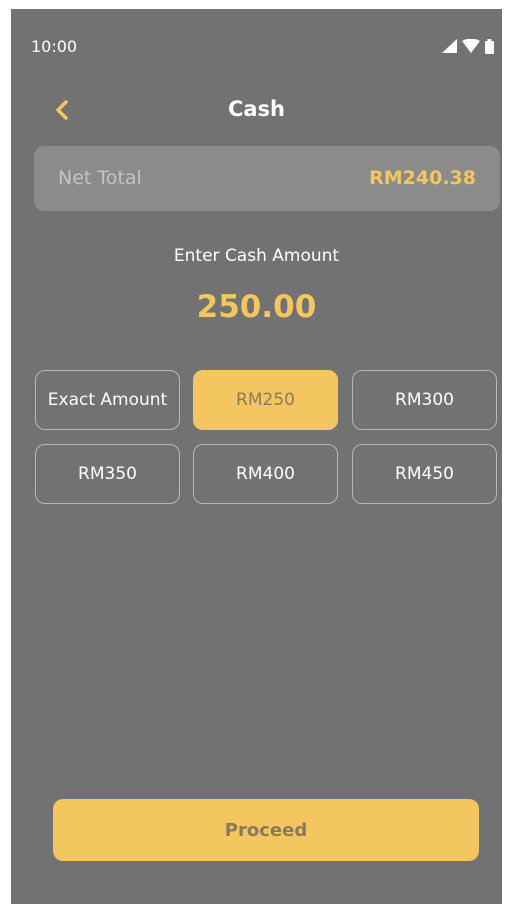  Describe the element at coordinates (265, 474) in the screenshot. I see `amount-option-rm400: RM400` at that location.